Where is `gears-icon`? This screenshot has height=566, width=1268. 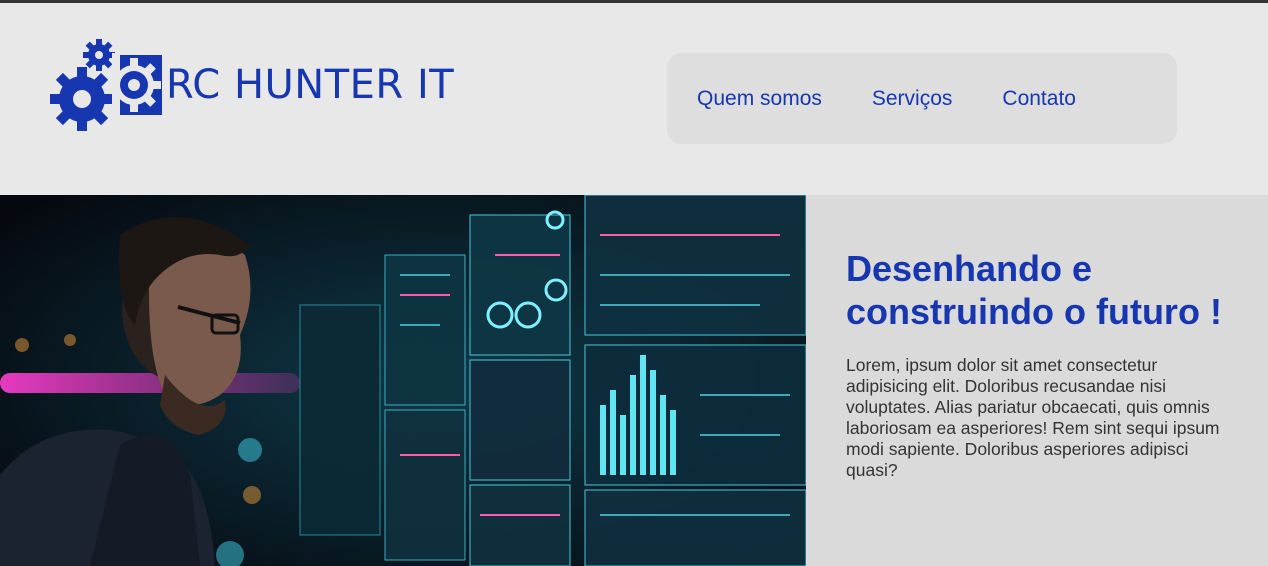
gears-icon is located at coordinates (106, 85).